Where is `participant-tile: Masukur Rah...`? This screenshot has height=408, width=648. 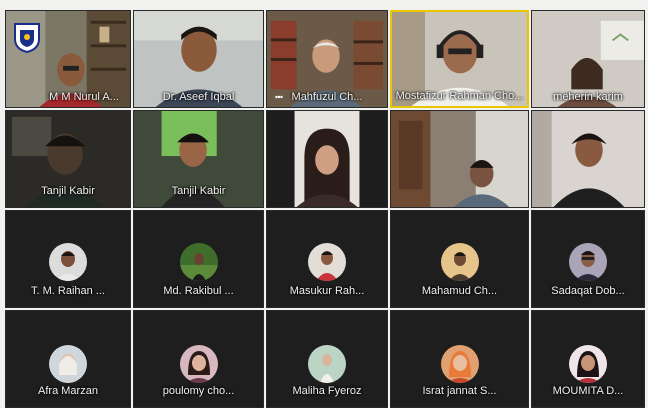 participant-tile: Masukur Rah... is located at coordinates (327, 259).